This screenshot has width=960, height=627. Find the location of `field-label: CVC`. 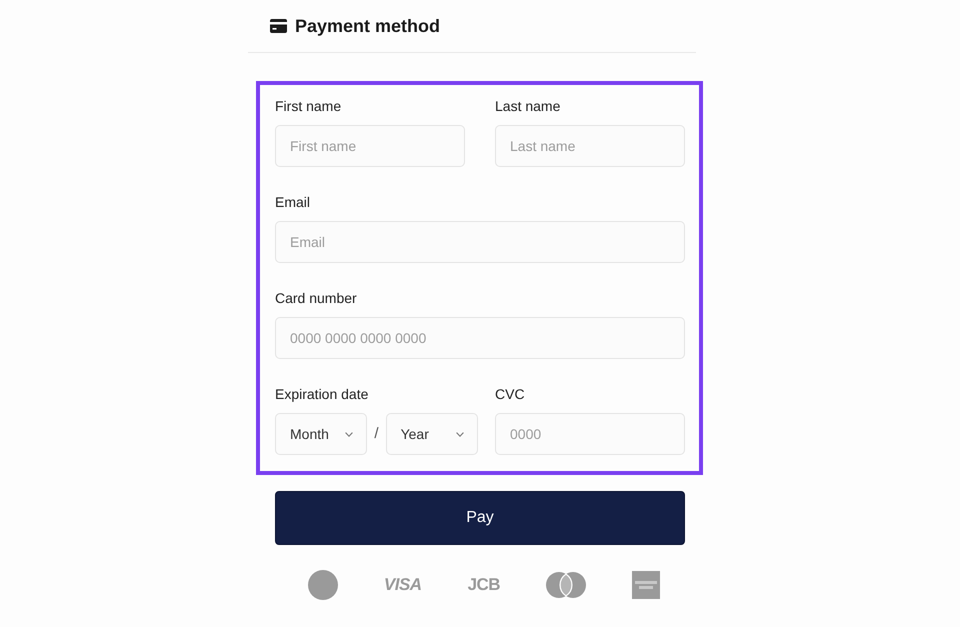

field-label: CVC is located at coordinates (510, 394).